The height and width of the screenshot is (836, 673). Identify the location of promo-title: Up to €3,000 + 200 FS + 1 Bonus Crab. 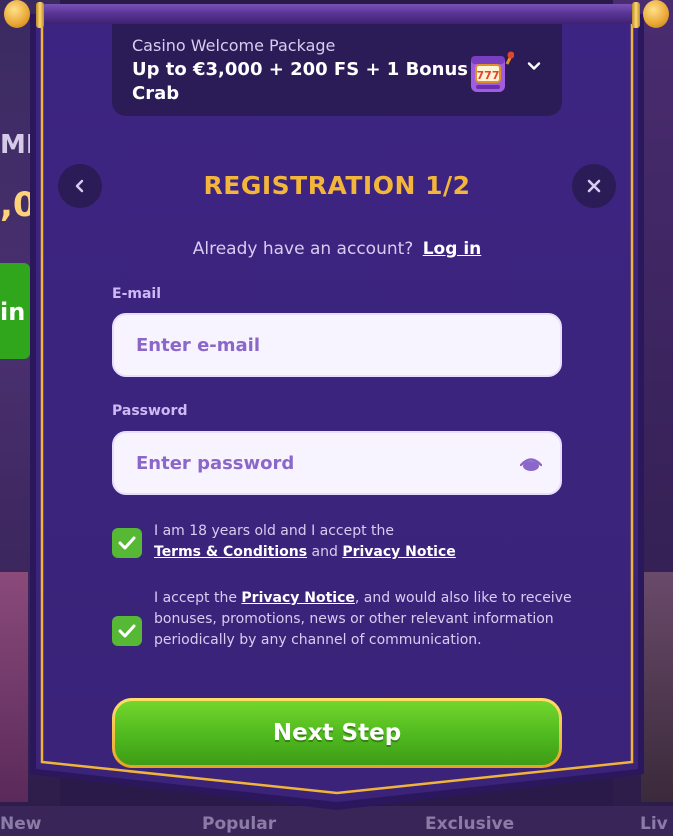
(300, 81).